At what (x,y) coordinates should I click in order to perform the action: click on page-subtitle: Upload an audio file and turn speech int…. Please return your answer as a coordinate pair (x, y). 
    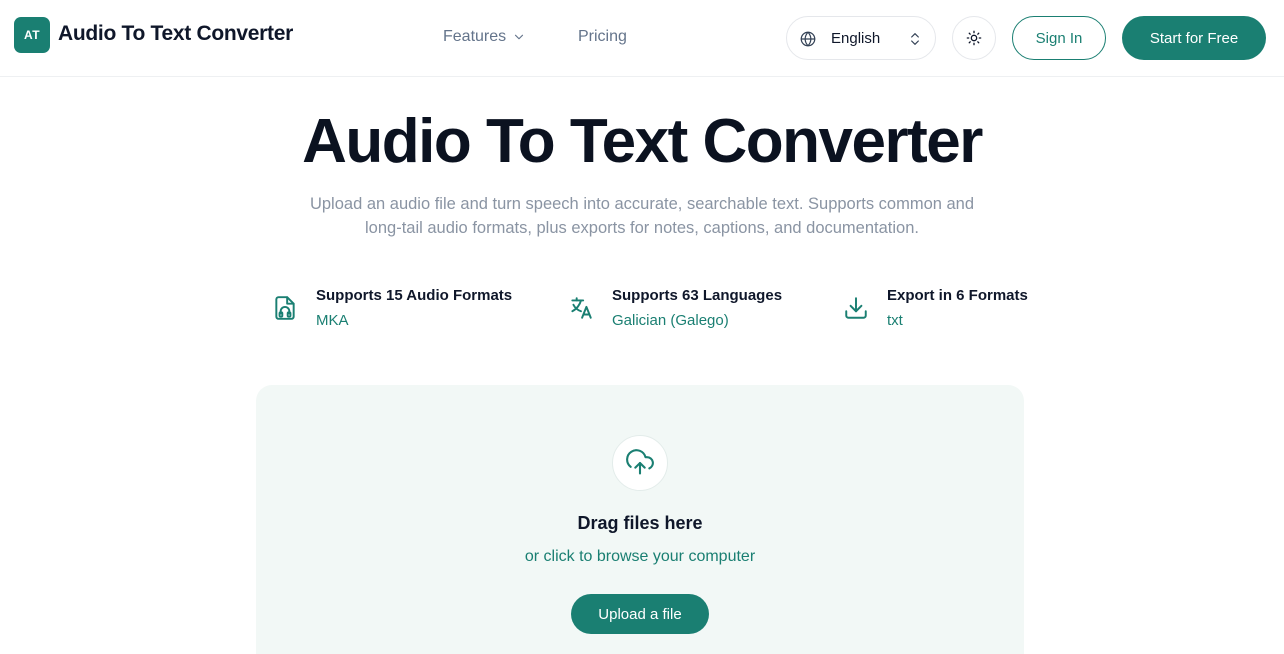
    Looking at the image, I should click on (642, 216).